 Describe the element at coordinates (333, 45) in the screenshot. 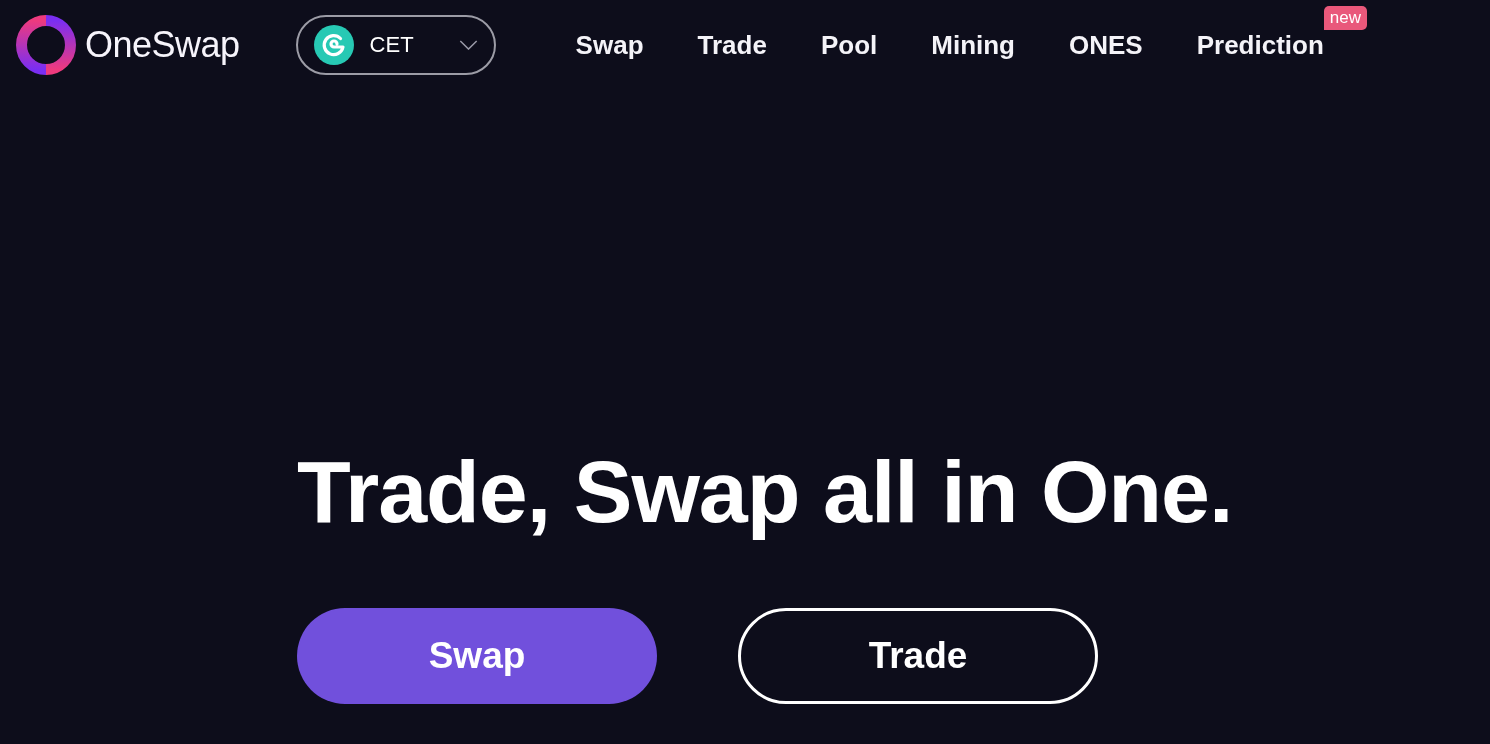

I see `coin-icon` at that location.